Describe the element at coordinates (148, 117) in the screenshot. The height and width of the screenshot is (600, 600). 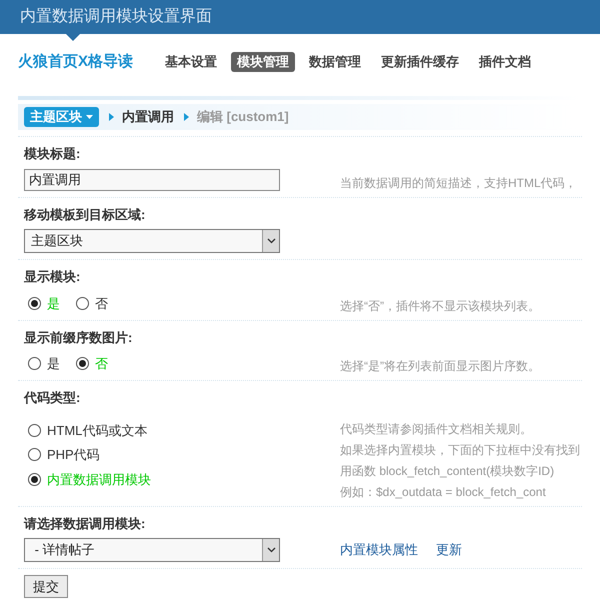
I see `breadcrumb-item: 内置调用` at that location.